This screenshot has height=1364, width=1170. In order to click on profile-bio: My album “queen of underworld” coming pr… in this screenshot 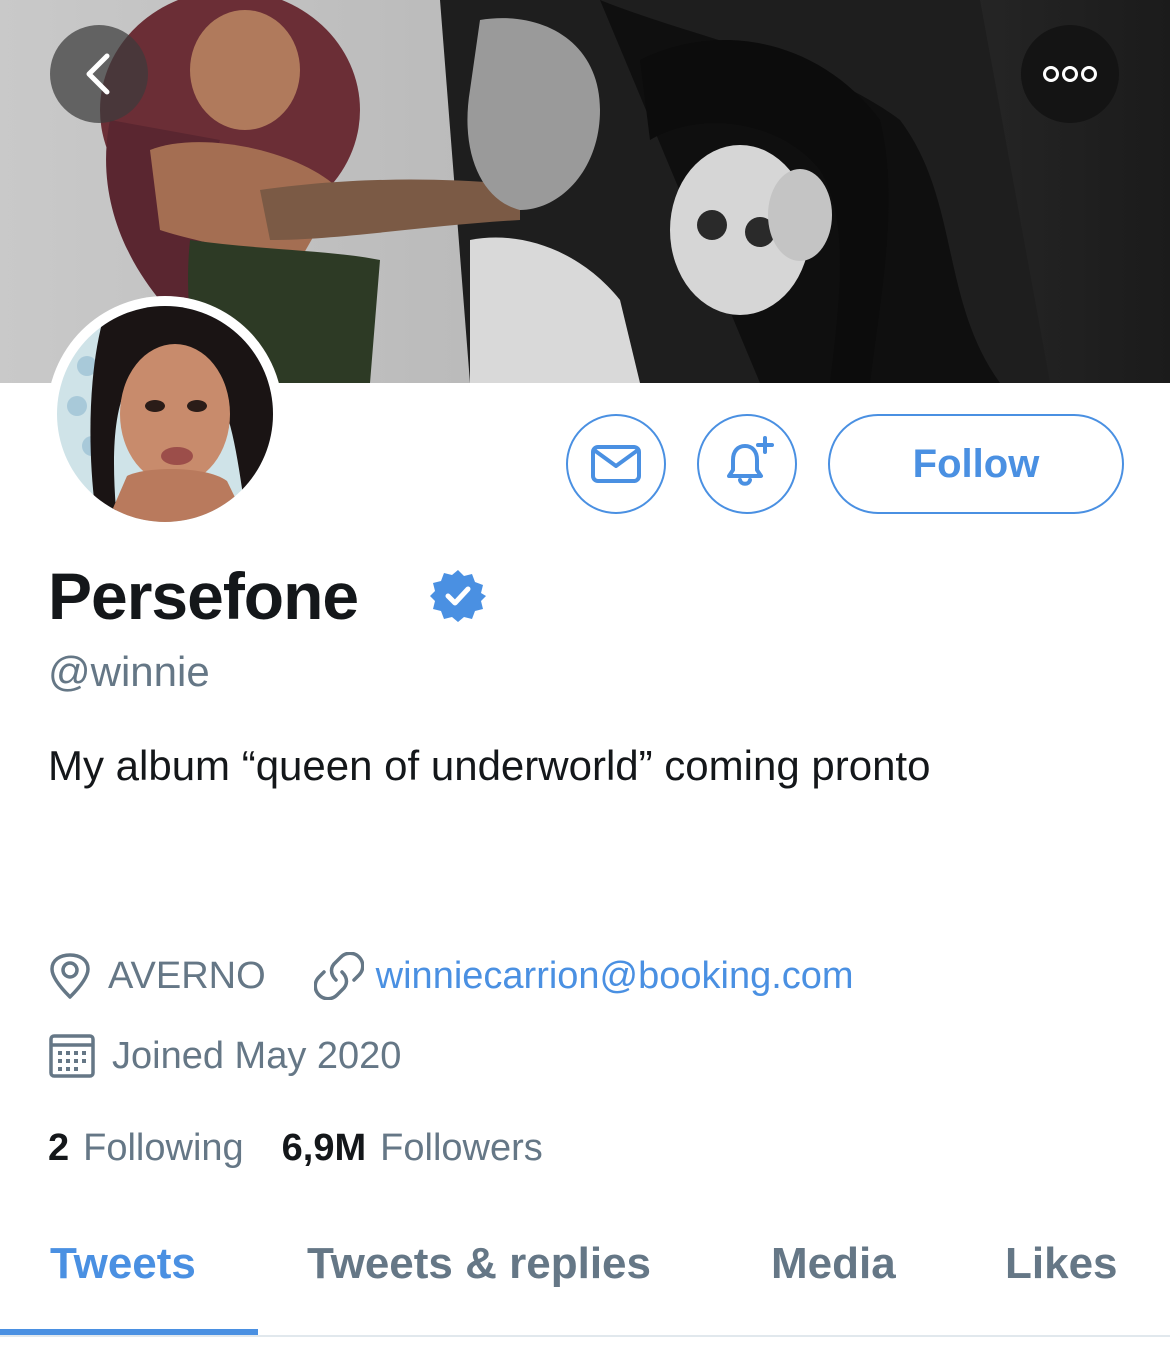, I will do `click(489, 765)`.